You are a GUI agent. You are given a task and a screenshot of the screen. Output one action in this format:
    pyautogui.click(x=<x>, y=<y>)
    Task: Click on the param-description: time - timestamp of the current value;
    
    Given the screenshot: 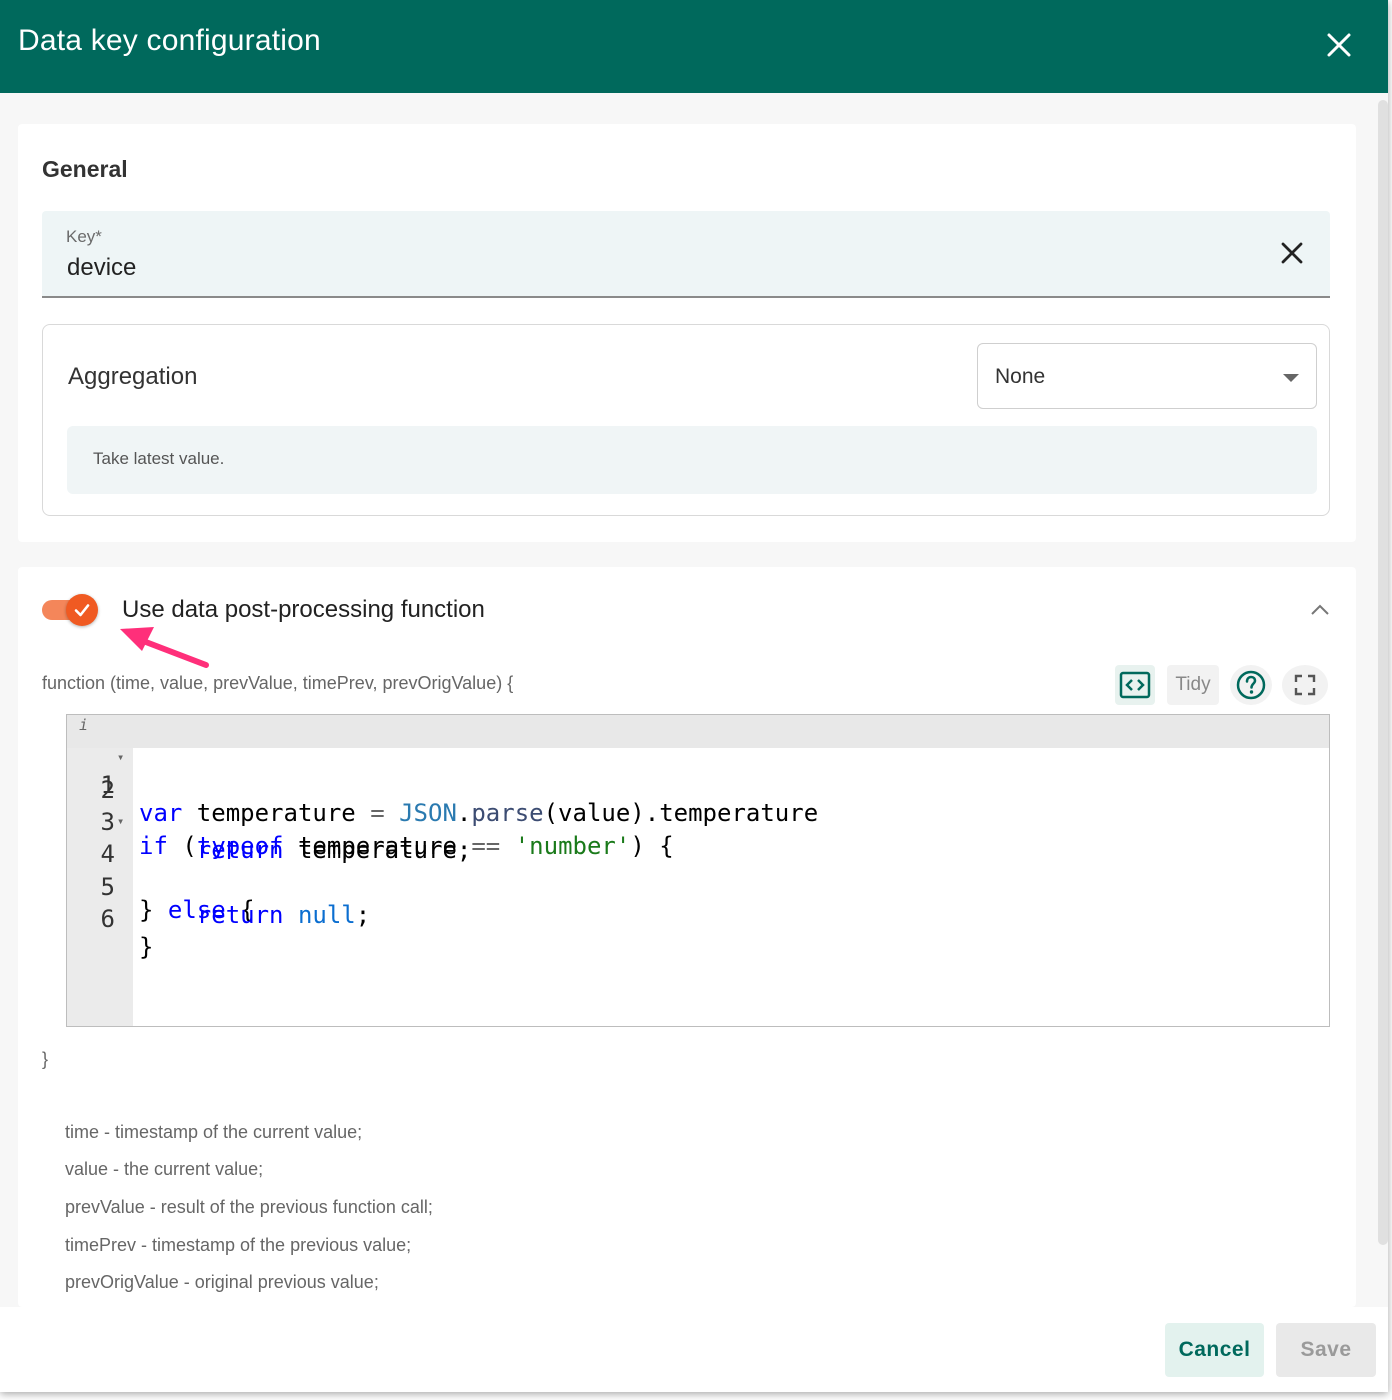 What is the action you would take?
    pyautogui.click(x=214, y=1132)
    